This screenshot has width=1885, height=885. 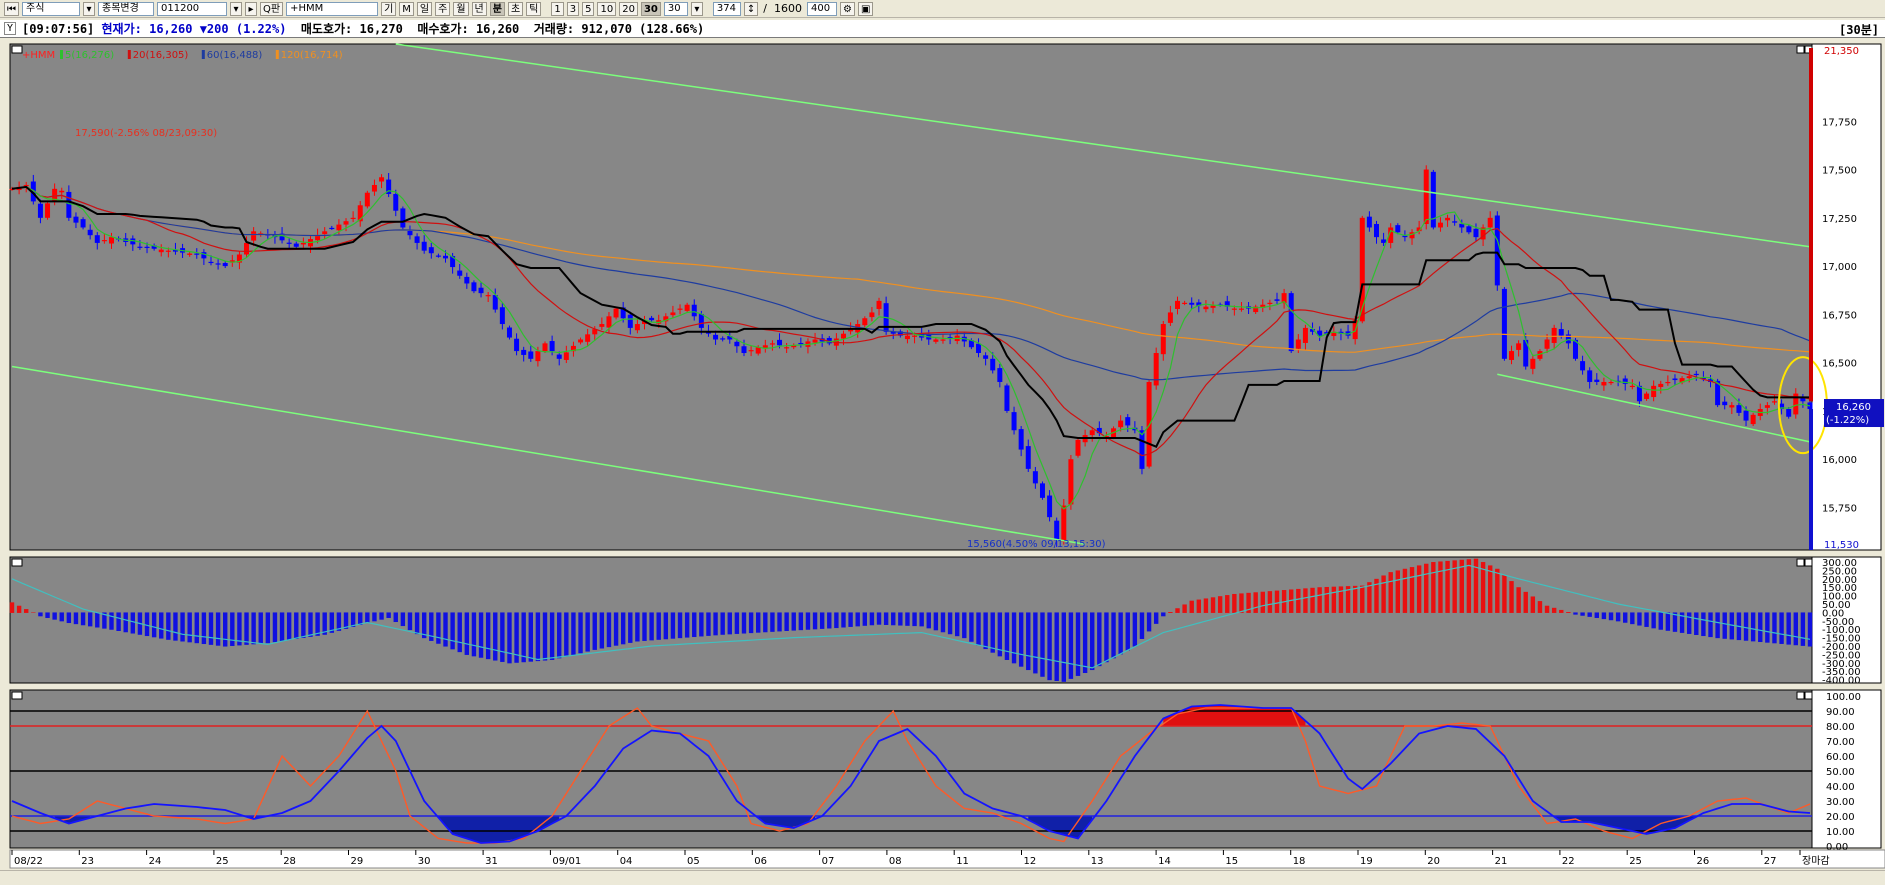 I want to click on macd-tick-label: -400.00, so click(x=1841, y=681).